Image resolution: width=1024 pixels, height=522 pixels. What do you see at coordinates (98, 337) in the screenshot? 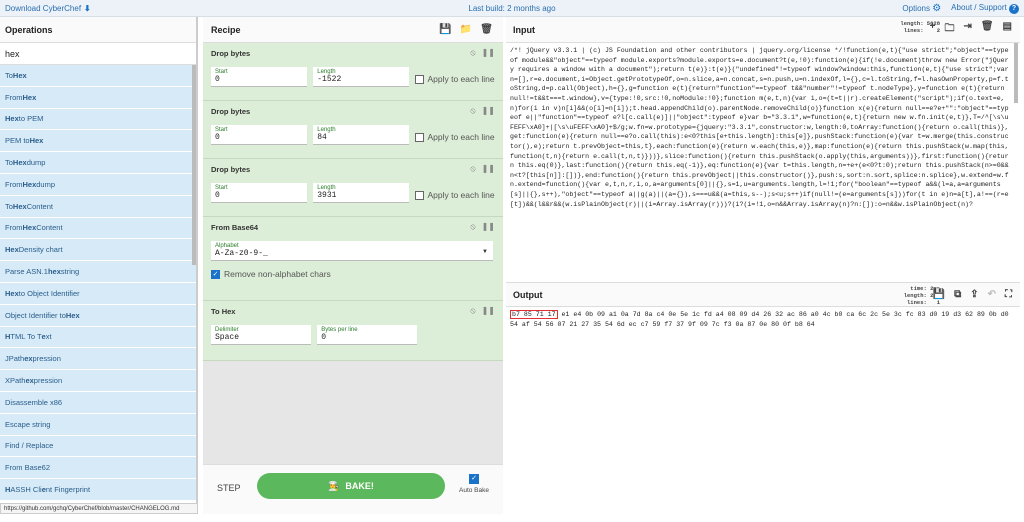
I see `operation-item: H TML To Te xt` at bounding box center [98, 337].